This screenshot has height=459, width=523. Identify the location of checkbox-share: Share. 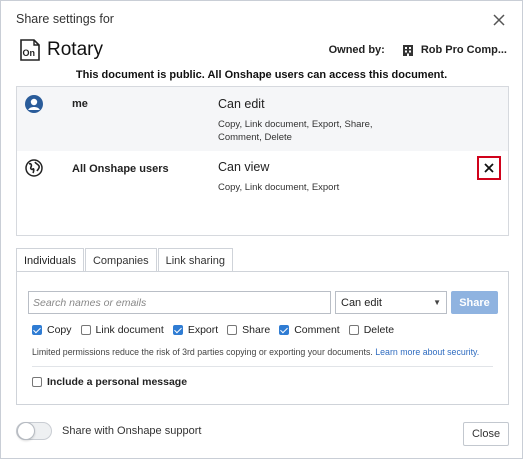
(248, 330).